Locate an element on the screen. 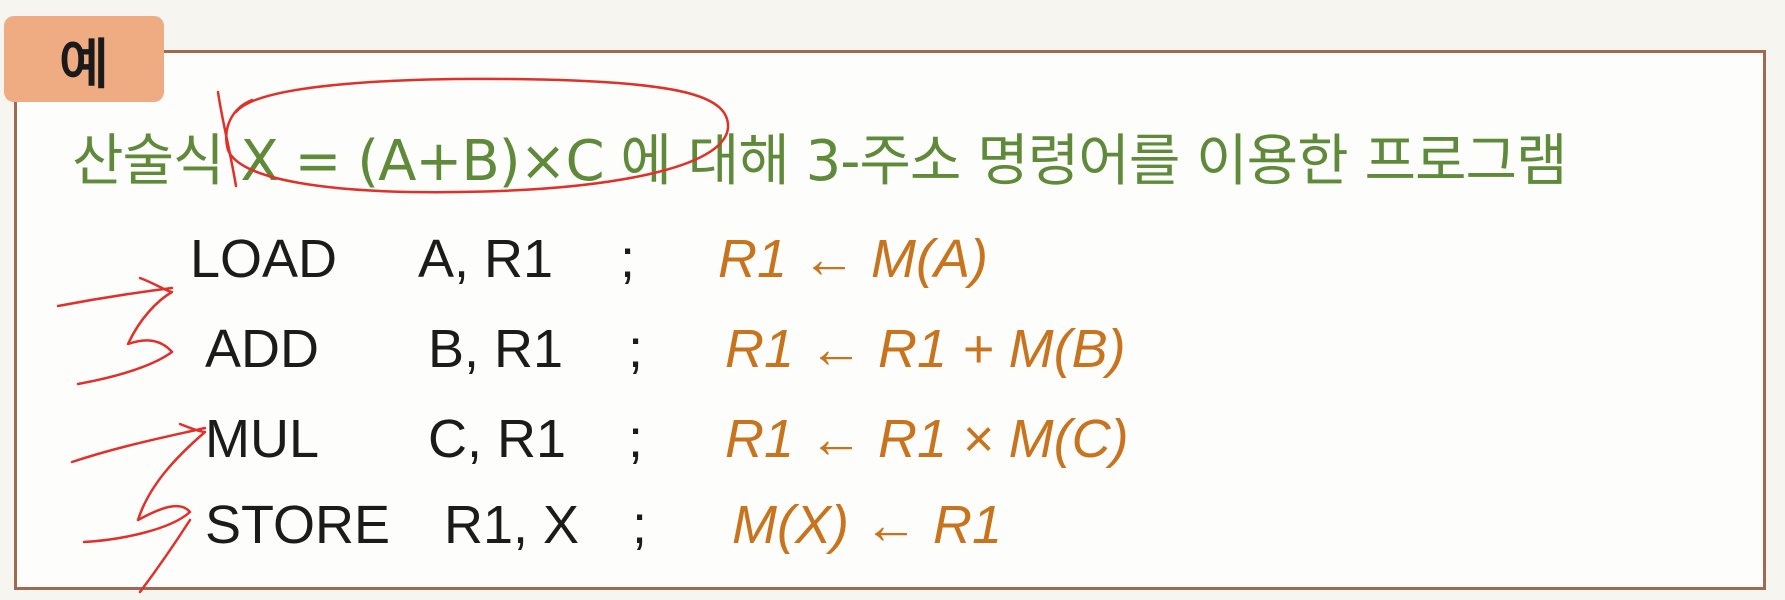 This screenshot has width=1785, height=600. operands: C, R1 is located at coordinates (497, 439).